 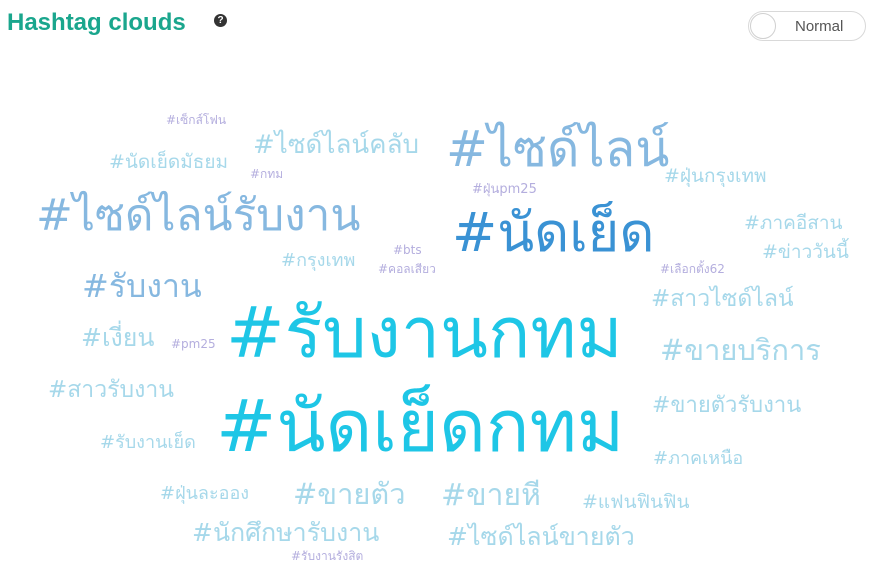 What do you see at coordinates (349, 494) in the screenshot?
I see `hashtag-word: #ขายตัว` at bounding box center [349, 494].